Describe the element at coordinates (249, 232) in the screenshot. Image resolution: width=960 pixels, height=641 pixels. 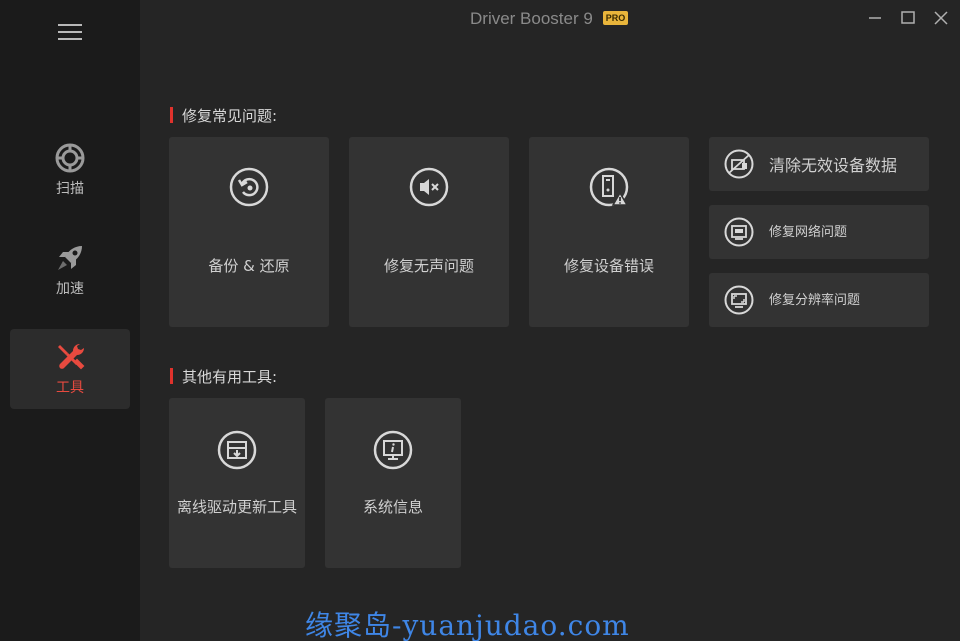
I see `backup-restore-card: 备份 & 还原` at that location.